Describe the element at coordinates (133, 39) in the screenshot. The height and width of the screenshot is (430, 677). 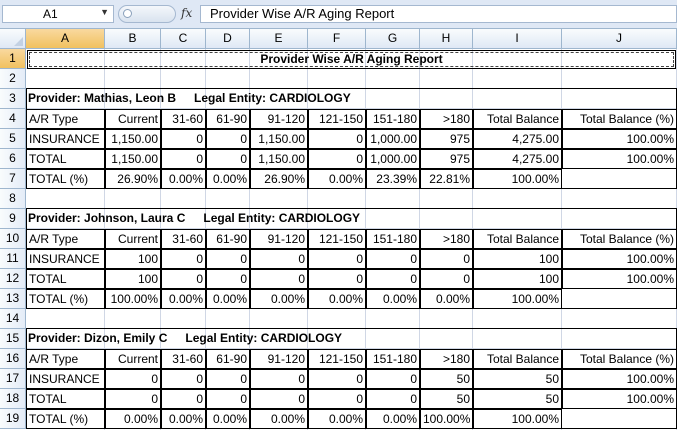
I see `column-header-b: B` at that location.